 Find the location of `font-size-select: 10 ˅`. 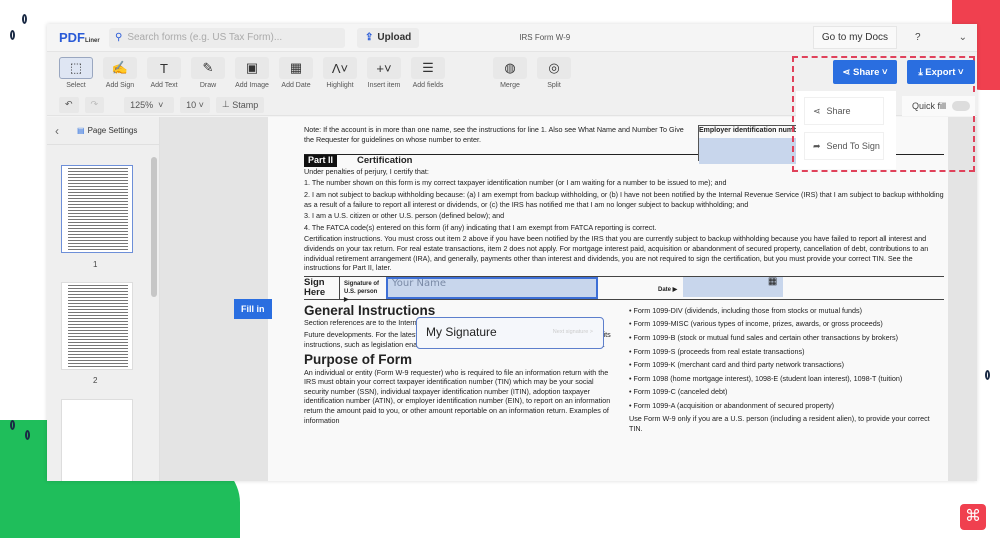

font-size-select: 10 ˅ is located at coordinates (195, 104).